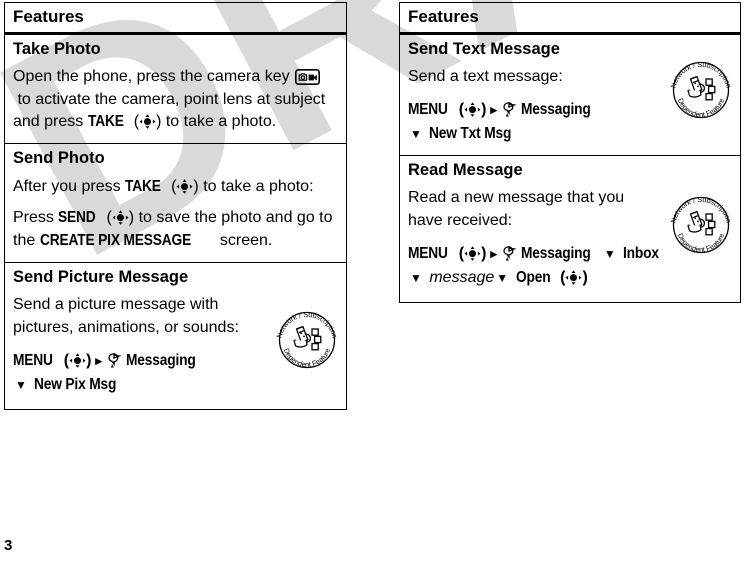  Describe the element at coordinates (8, 545) in the screenshot. I see `page-number: 3` at that location.